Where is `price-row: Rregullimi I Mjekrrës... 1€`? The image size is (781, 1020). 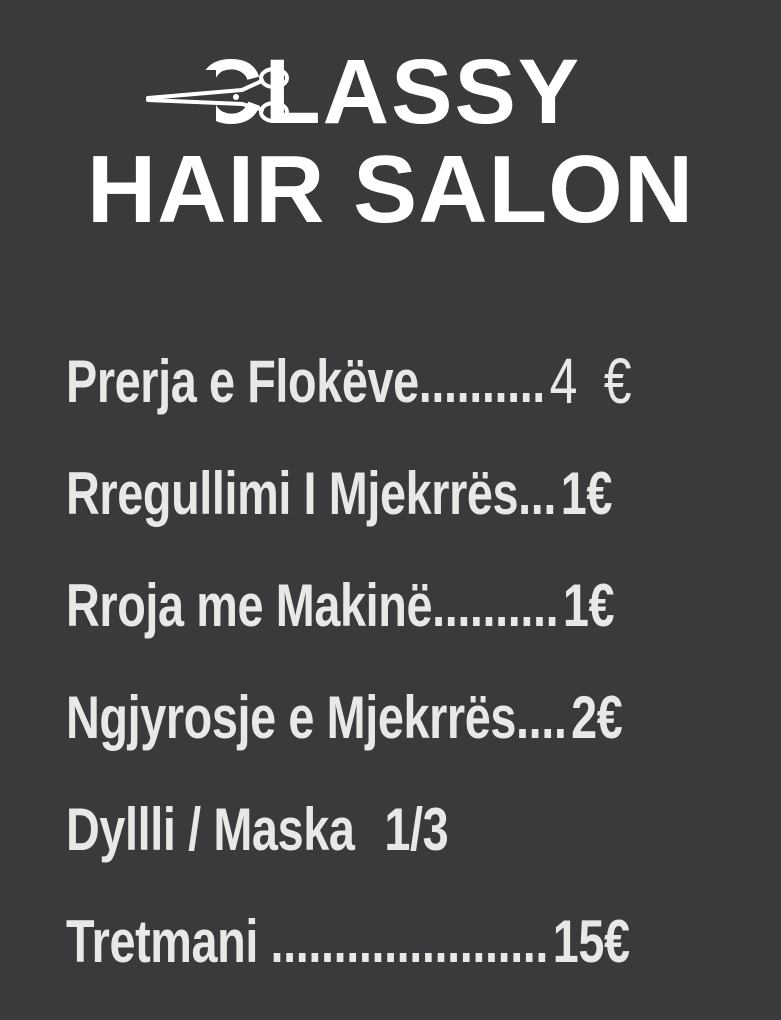
price-row: Rregullimi I Mjekrrës... 1€ is located at coordinates (339, 493).